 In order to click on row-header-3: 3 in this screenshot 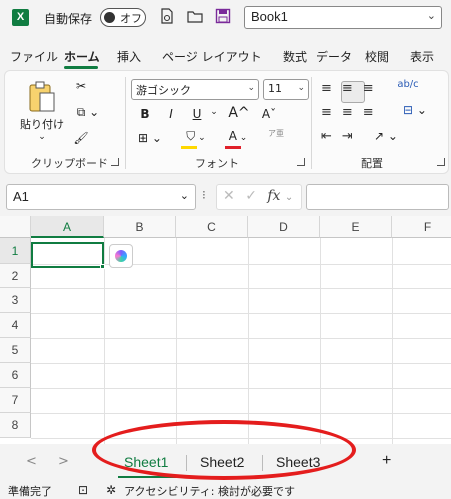, I will do `click(15, 300)`.